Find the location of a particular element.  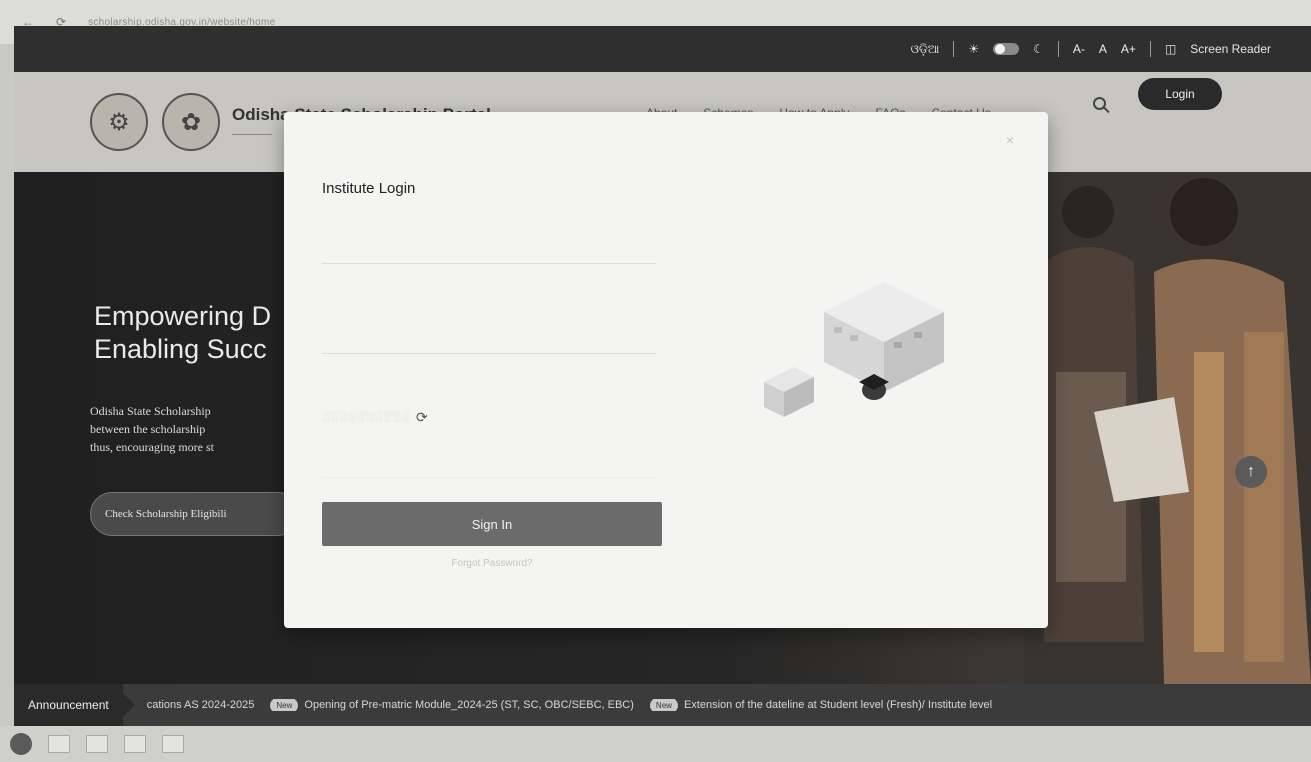

language-toggle: ଓଡ଼ିଆ is located at coordinates (925, 49).